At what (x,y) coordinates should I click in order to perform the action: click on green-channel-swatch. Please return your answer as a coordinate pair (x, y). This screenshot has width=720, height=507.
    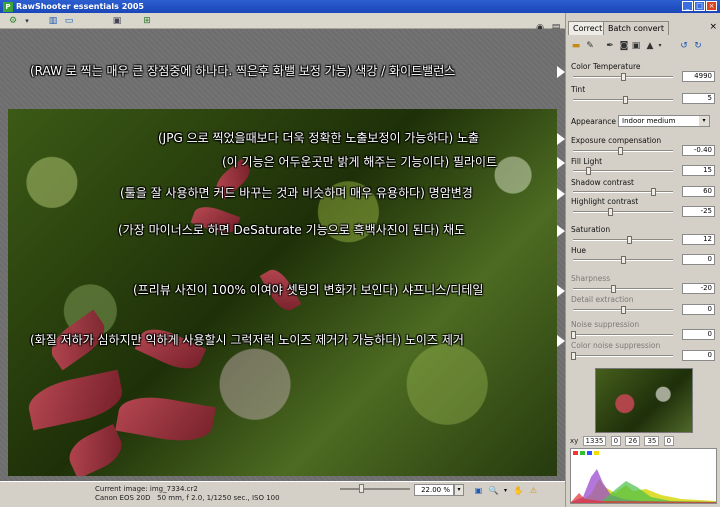
    Looking at the image, I should click on (582, 453).